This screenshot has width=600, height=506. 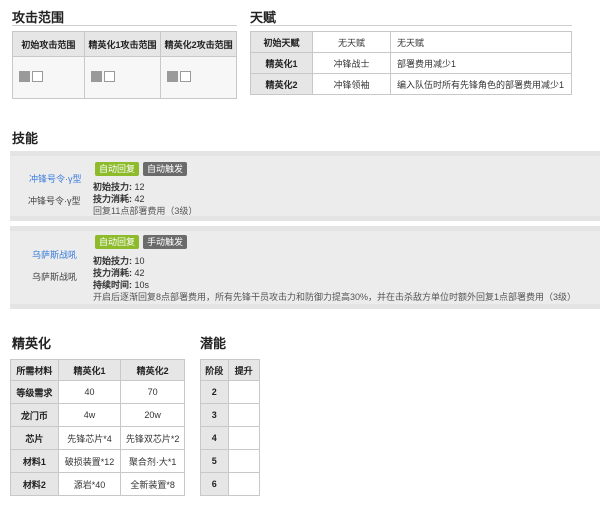 I want to click on elite-row-label: 龙门币, so click(x=34, y=415).